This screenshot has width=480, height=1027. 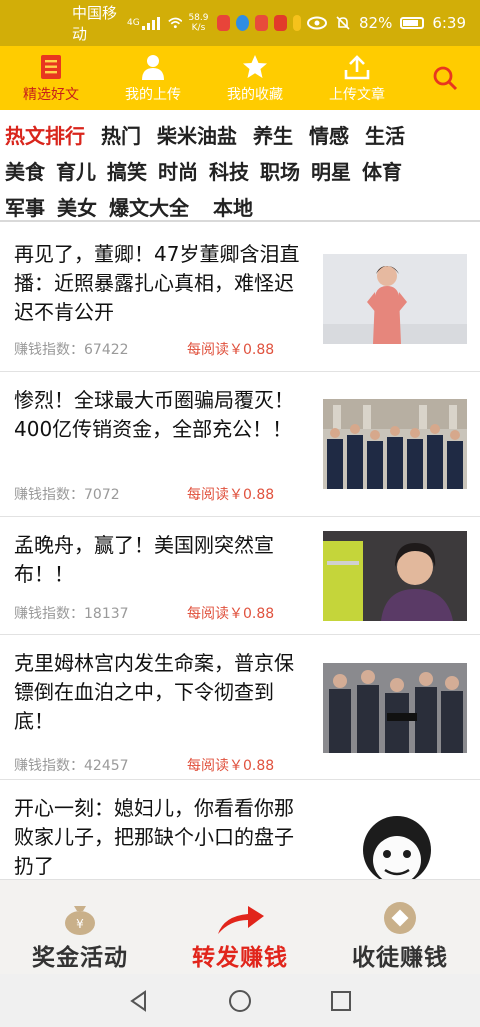 What do you see at coordinates (198, 28) in the screenshot?
I see `network-speed-unit: K/s` at bounding box center [198, 28].